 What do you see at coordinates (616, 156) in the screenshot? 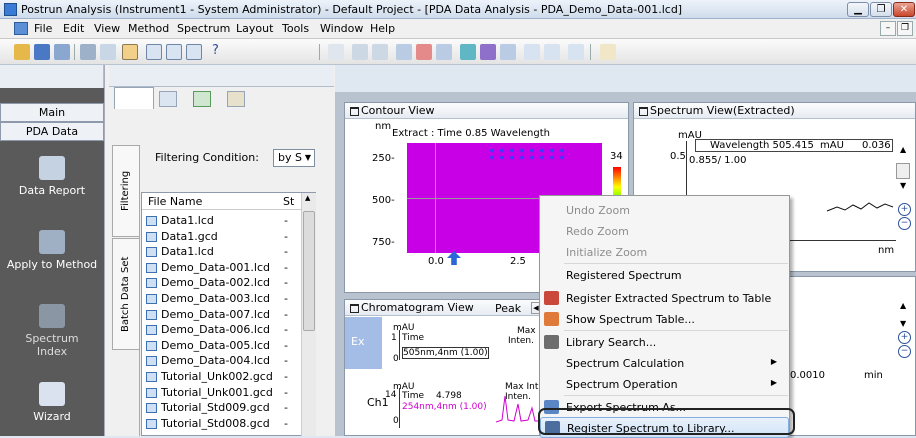
I see `scale-value: 34` at bounding box center [616, 156].